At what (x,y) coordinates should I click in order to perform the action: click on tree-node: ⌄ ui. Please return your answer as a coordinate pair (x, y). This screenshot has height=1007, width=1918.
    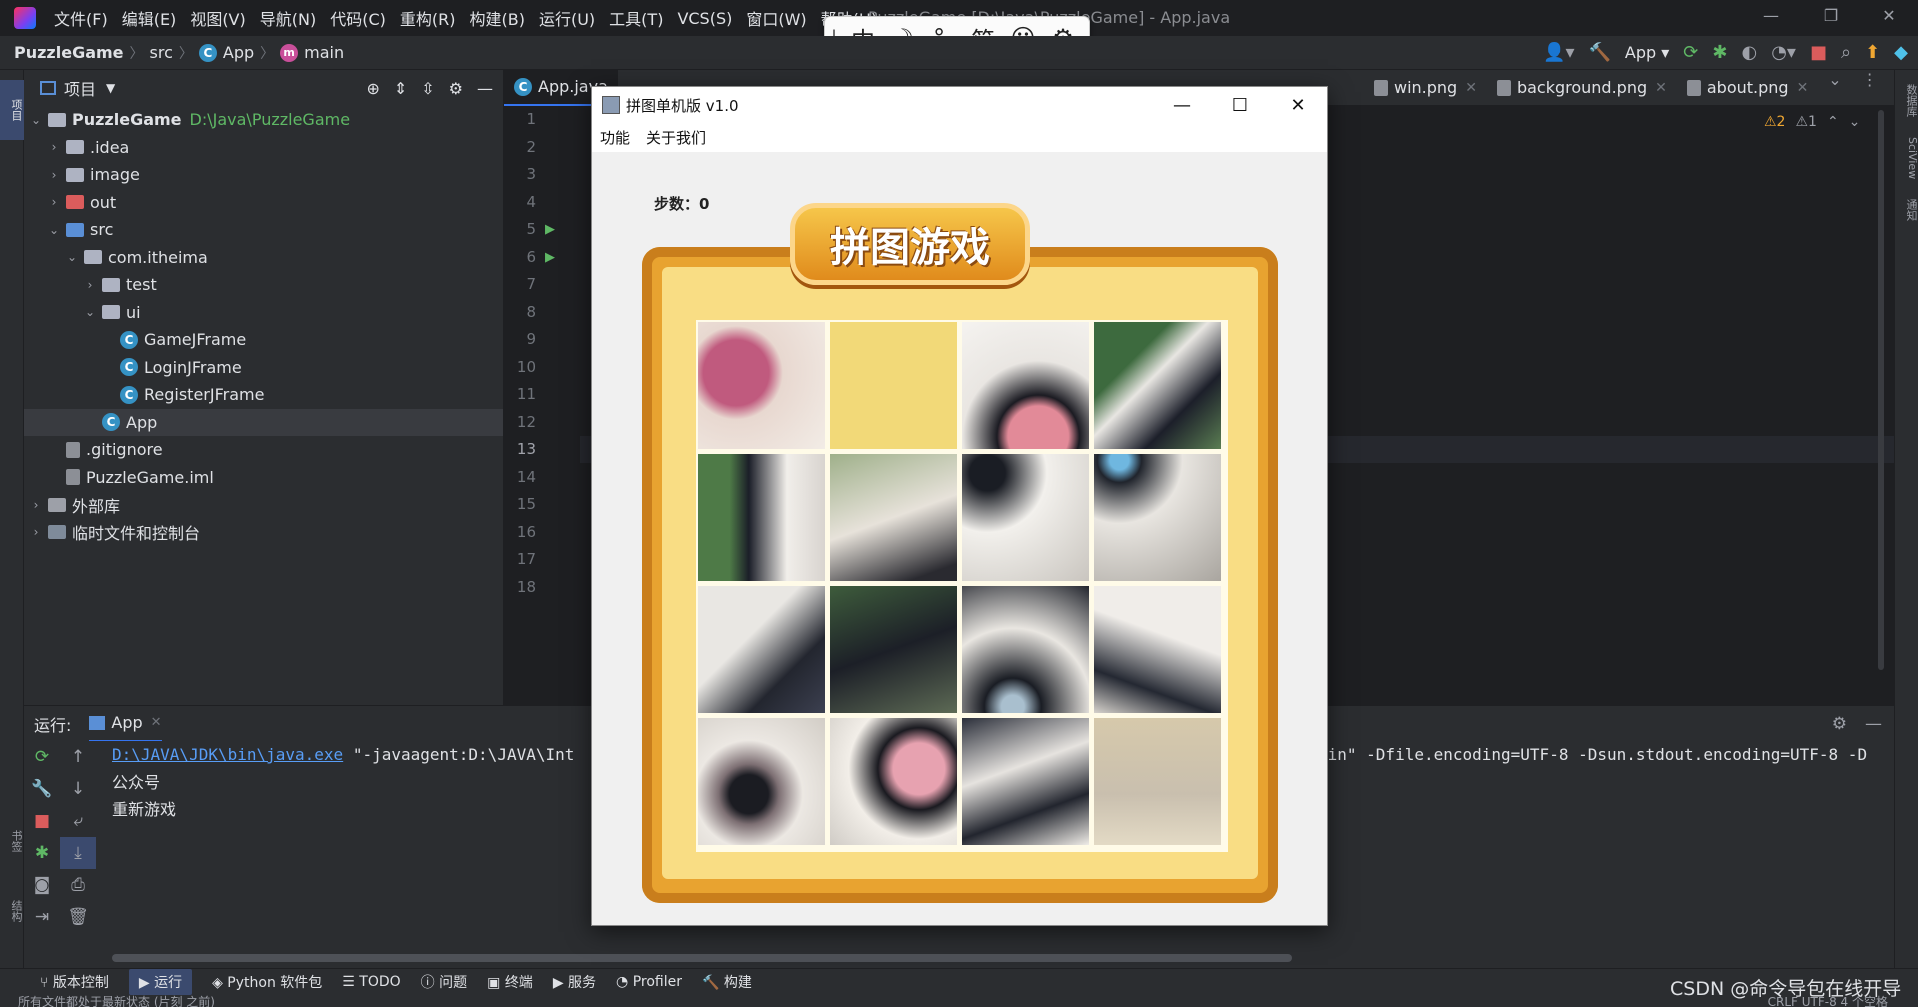
    Looking at the image, I should click on (263, 313).